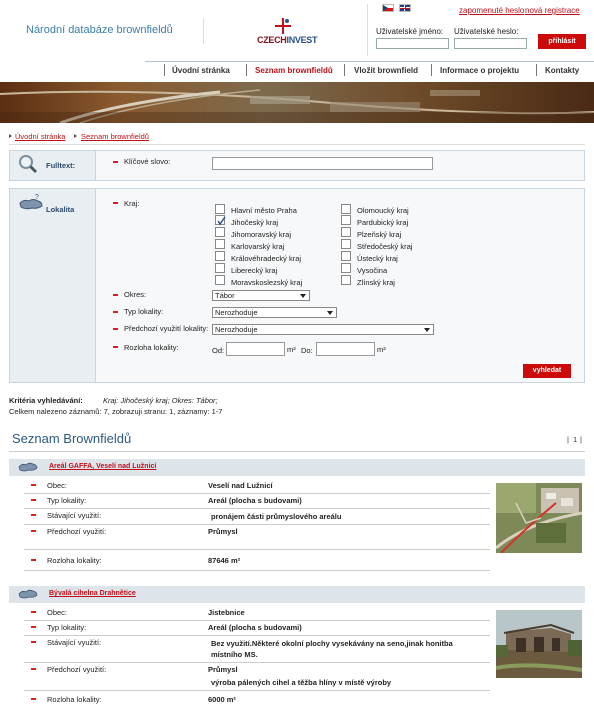  Describe the element at coordinates (255, 222) in the screenshot. I see `region-option: Jihočeský kraj` at that location.